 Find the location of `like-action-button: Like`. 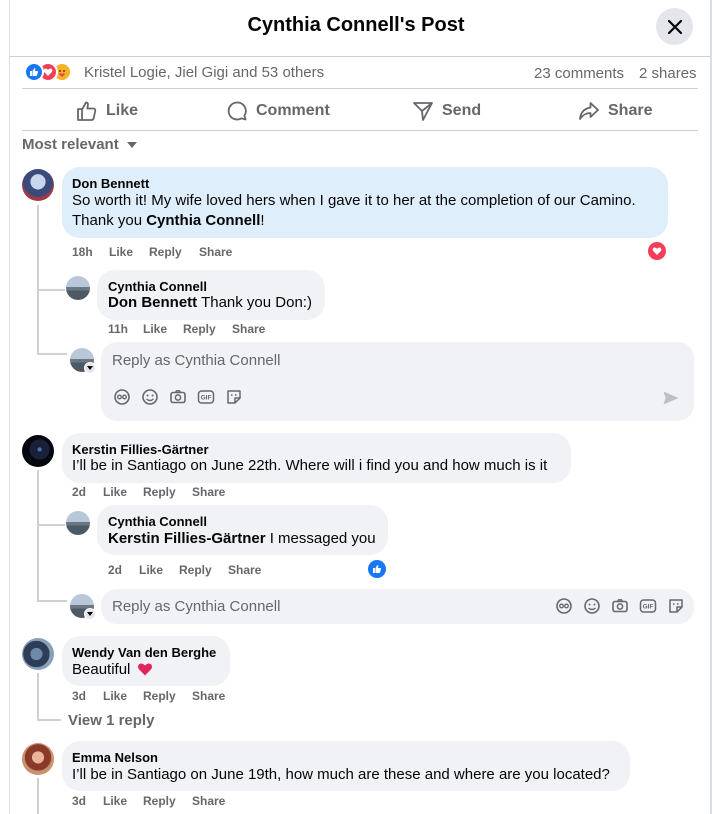

like-action-button: Like is located at coordinates (107, 111).